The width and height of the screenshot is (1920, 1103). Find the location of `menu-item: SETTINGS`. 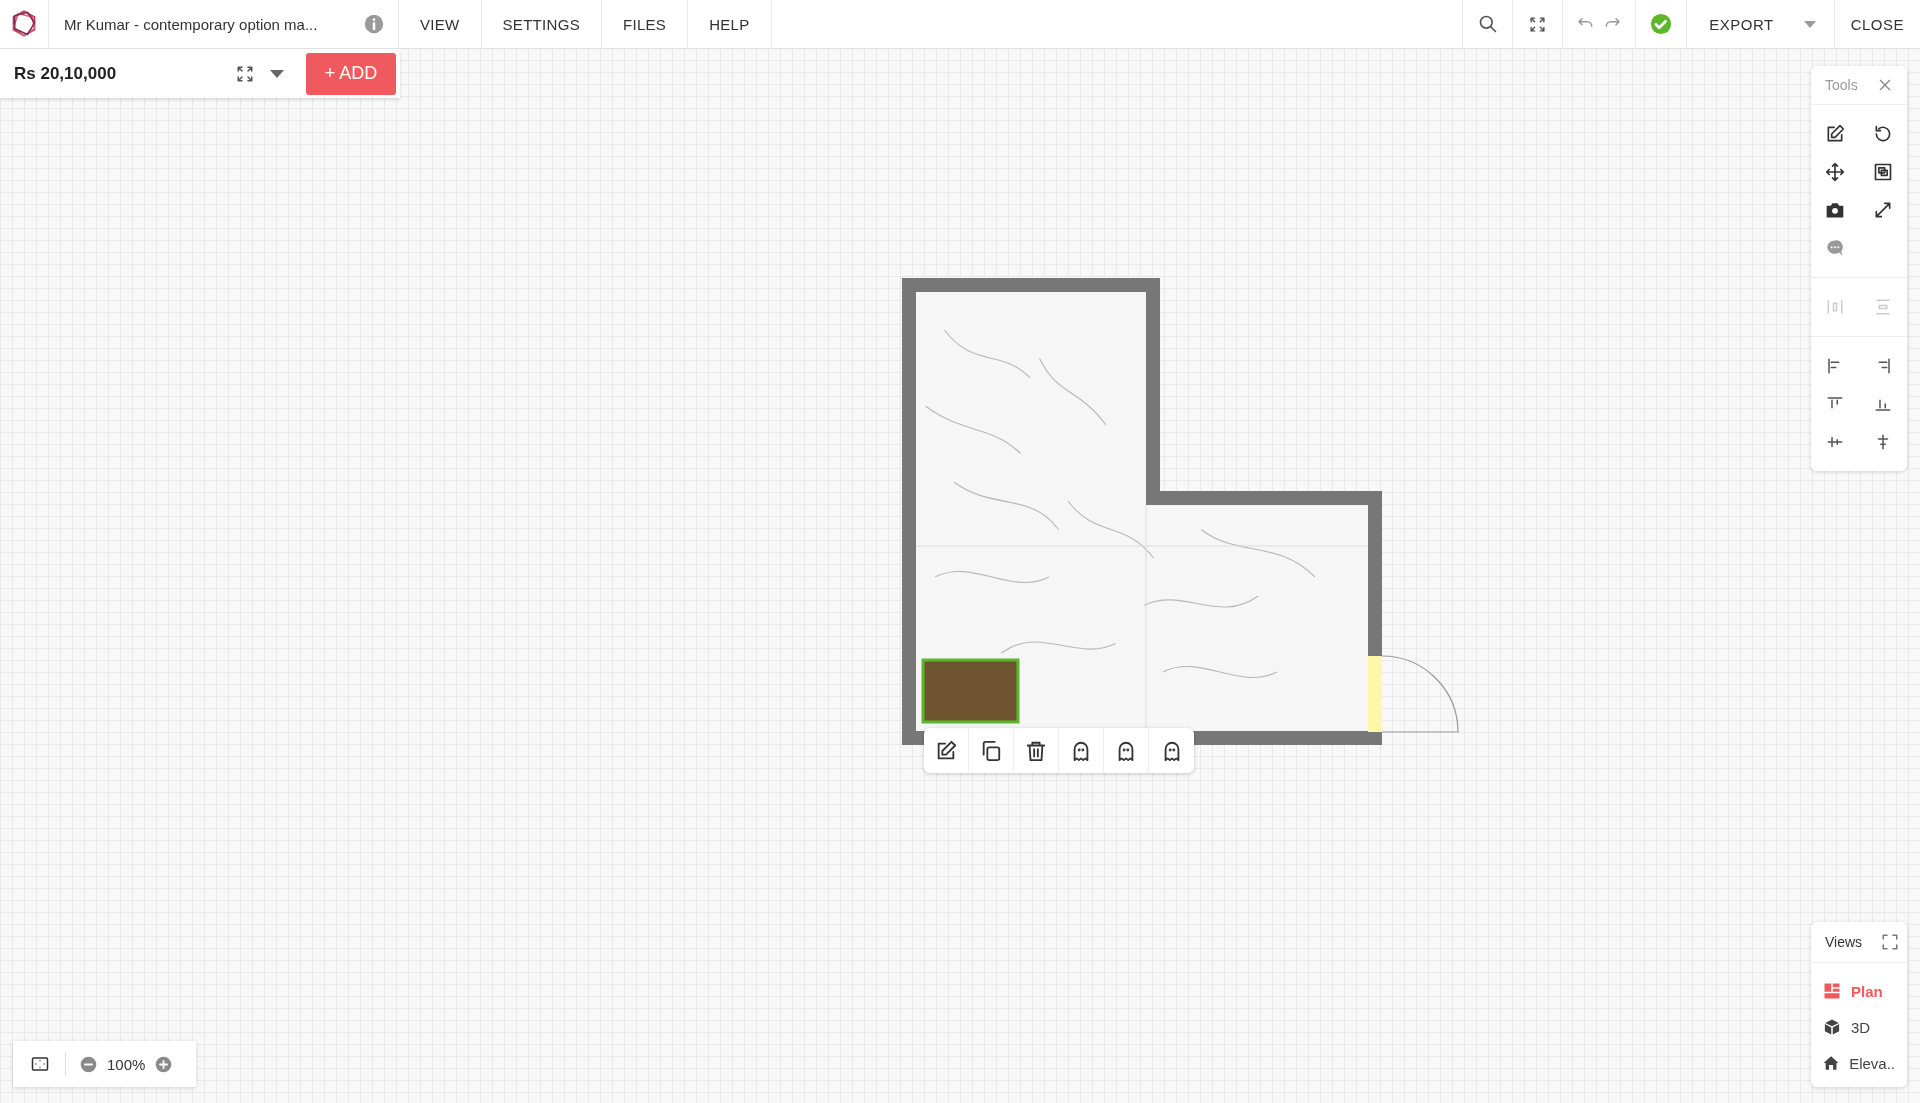

menu-item: SETTINGS is located at coordinates (541, 24).